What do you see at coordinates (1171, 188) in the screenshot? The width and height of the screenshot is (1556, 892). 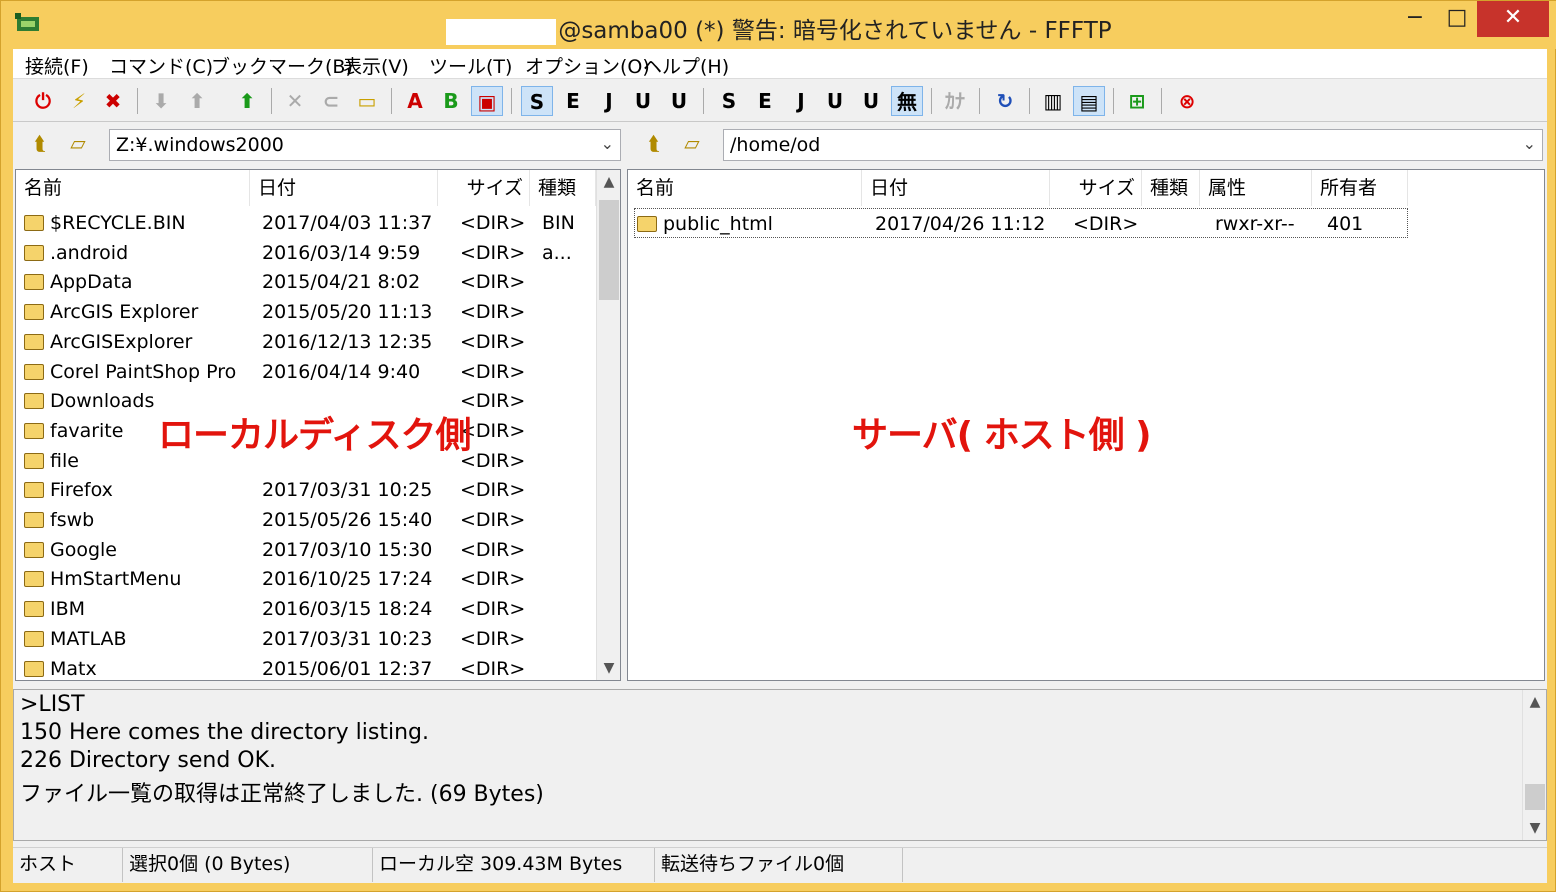 I see `col-remote-type: 種類` at bounding box center [1171, 188].